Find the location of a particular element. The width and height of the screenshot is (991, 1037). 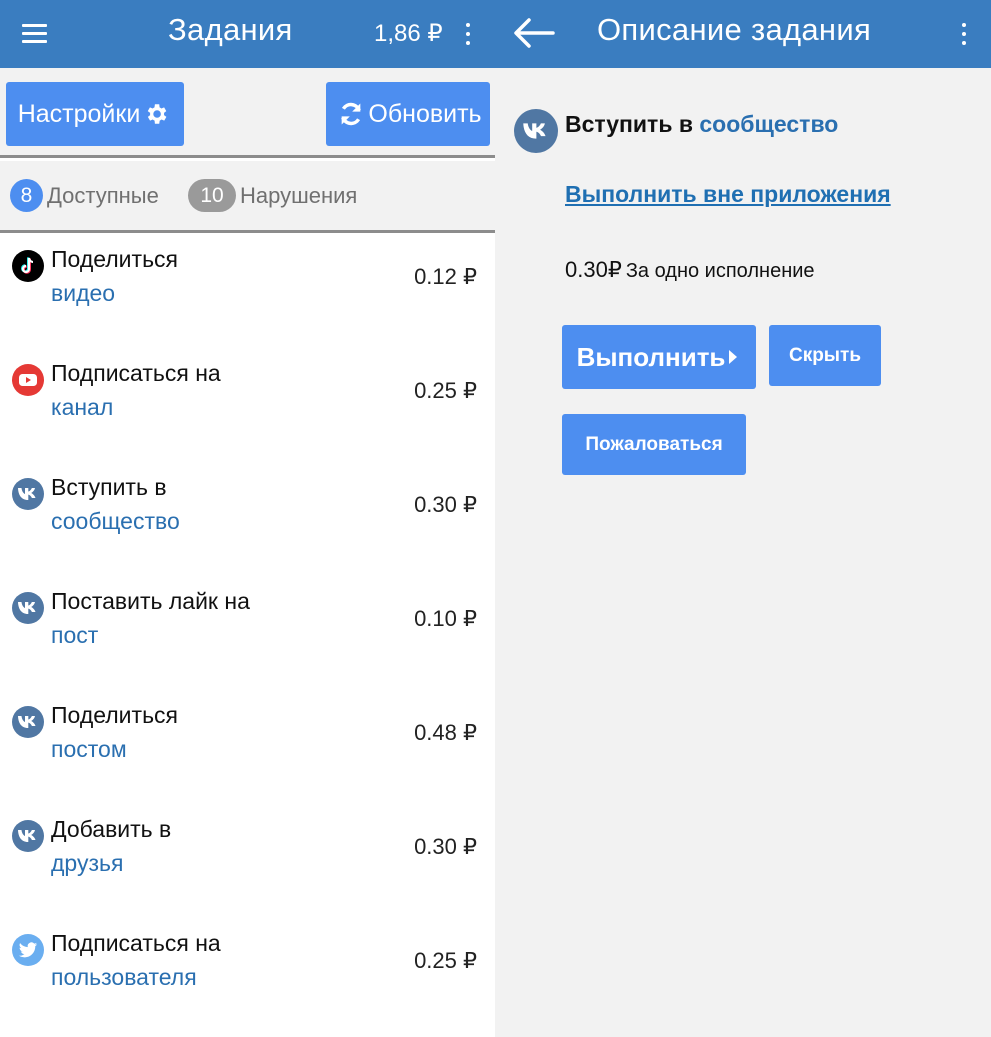

tab-available: 8 Доступные is located at coordinates (84, 195).